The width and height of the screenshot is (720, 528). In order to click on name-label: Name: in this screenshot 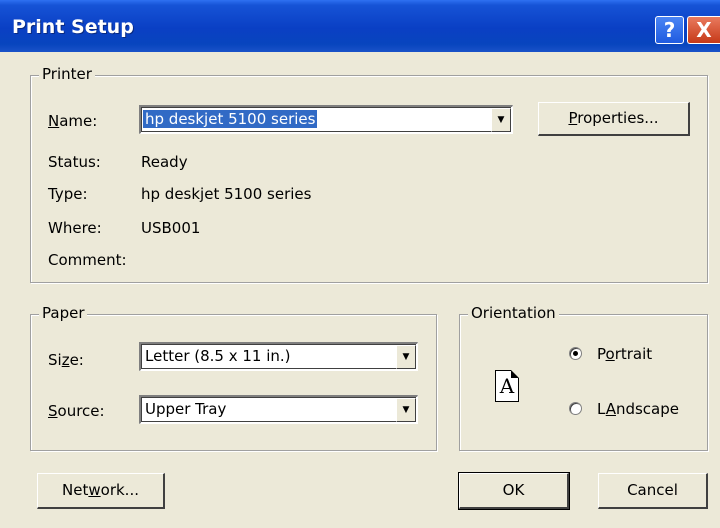, I will do `click(73, 121)`.